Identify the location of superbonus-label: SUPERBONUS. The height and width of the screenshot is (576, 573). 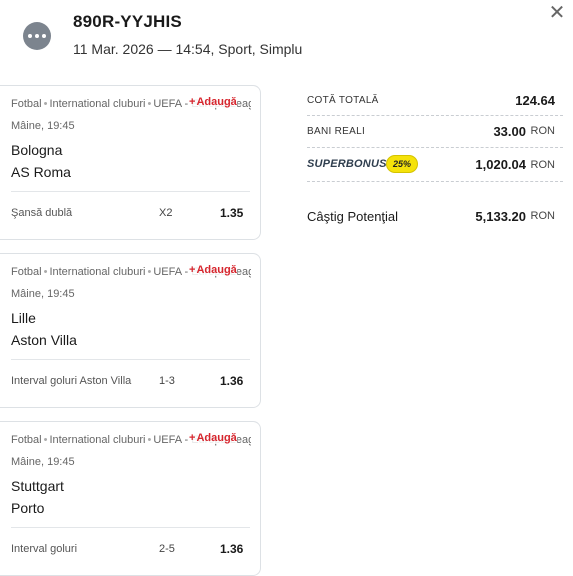
(347, 164).